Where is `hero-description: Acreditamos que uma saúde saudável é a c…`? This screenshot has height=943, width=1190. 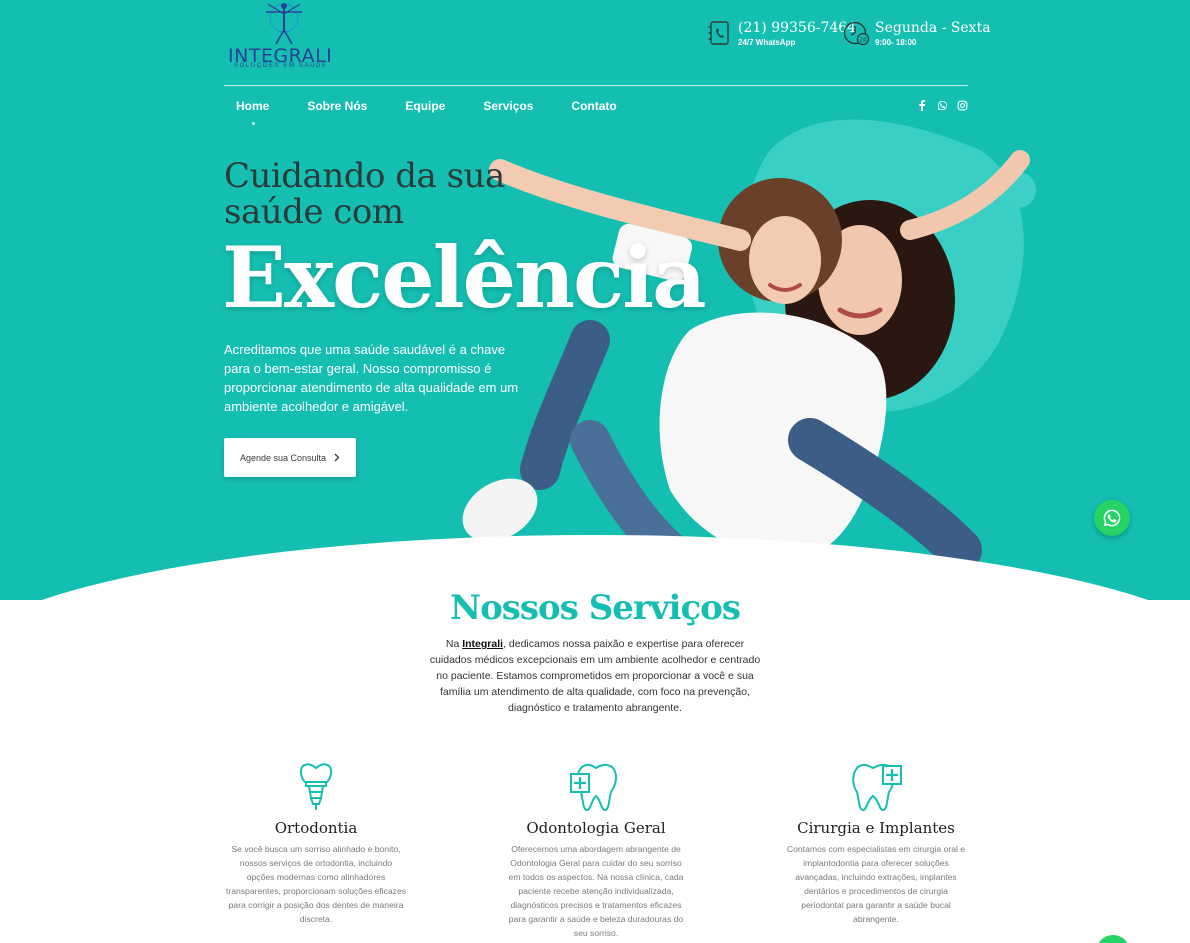
hero-description: Acreditamos que uma saúde saudável é a c… is located at coordinates (371, 378).